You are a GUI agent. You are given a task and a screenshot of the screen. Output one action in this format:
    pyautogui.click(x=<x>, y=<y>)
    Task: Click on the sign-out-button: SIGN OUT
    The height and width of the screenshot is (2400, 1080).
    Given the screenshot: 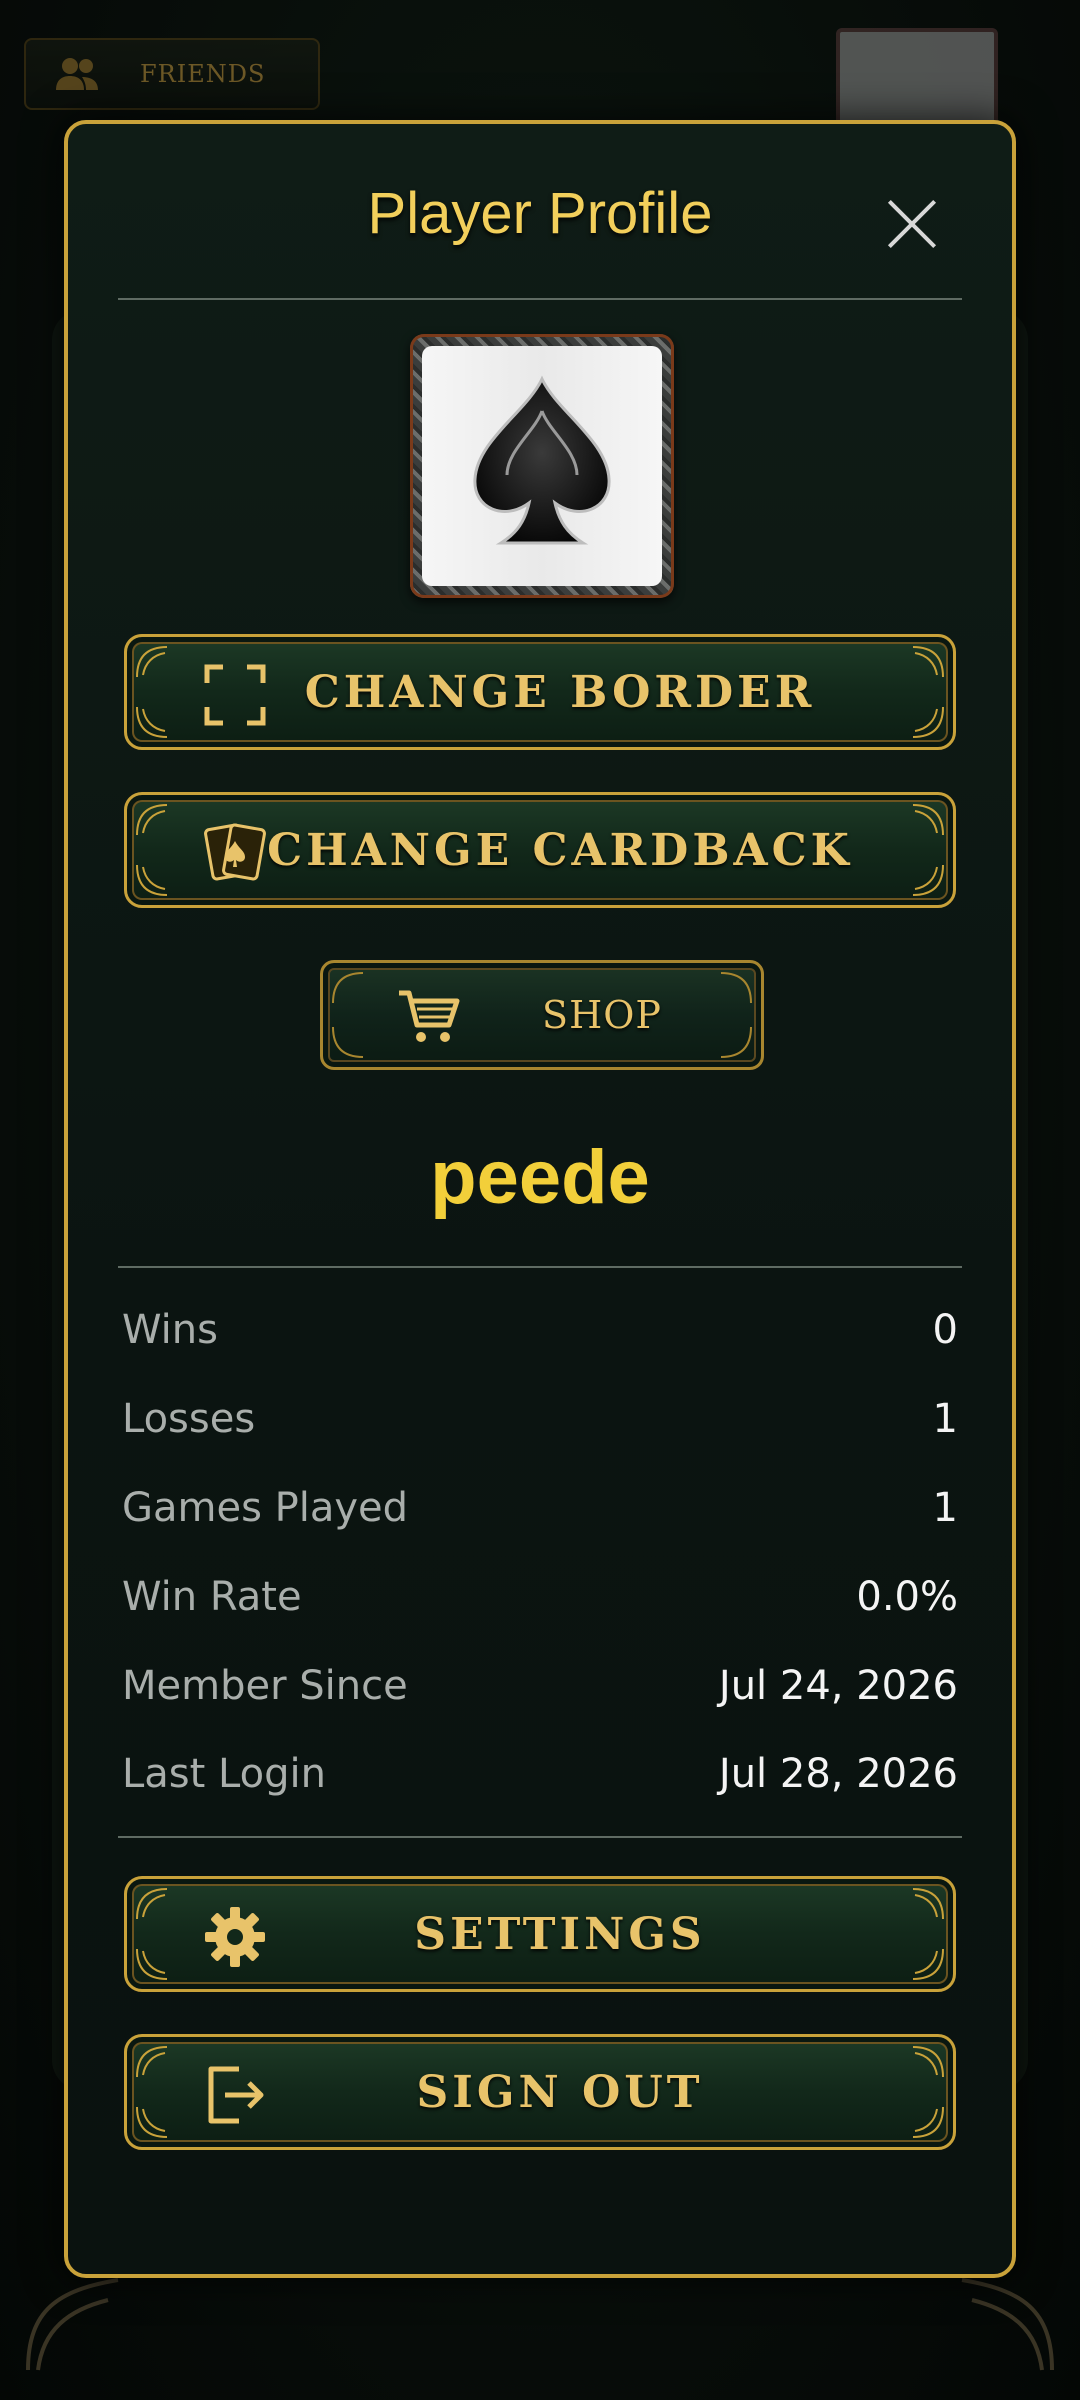 What is the action you would take?
    pyautogui.click(x=540, y=2092)
    